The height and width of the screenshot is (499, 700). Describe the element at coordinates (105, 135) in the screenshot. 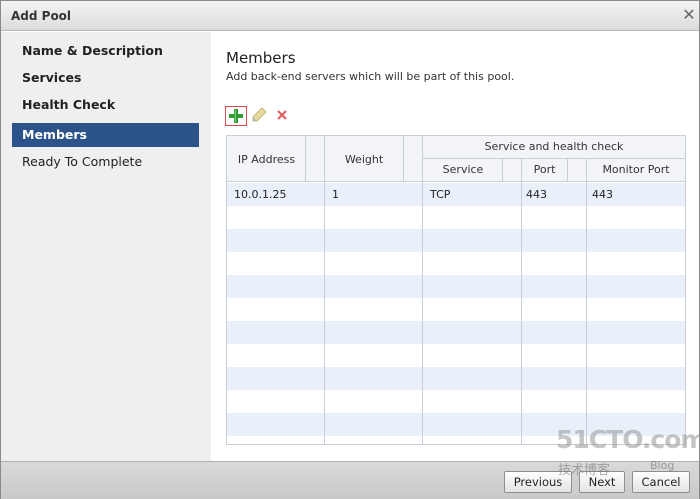

I see `nav-item-members: Members` at that location.